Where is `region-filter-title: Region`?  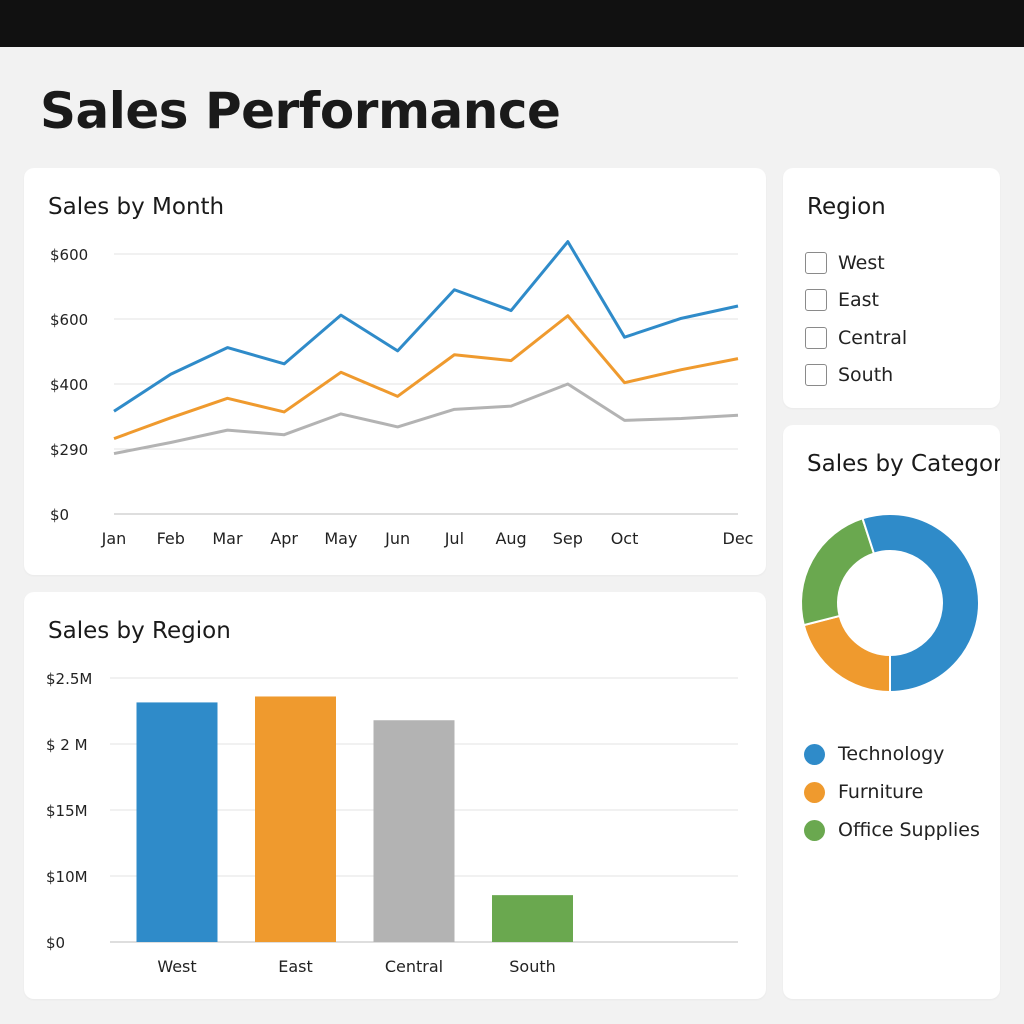
region-filter-title: Region is located at coordinates (846, 207).